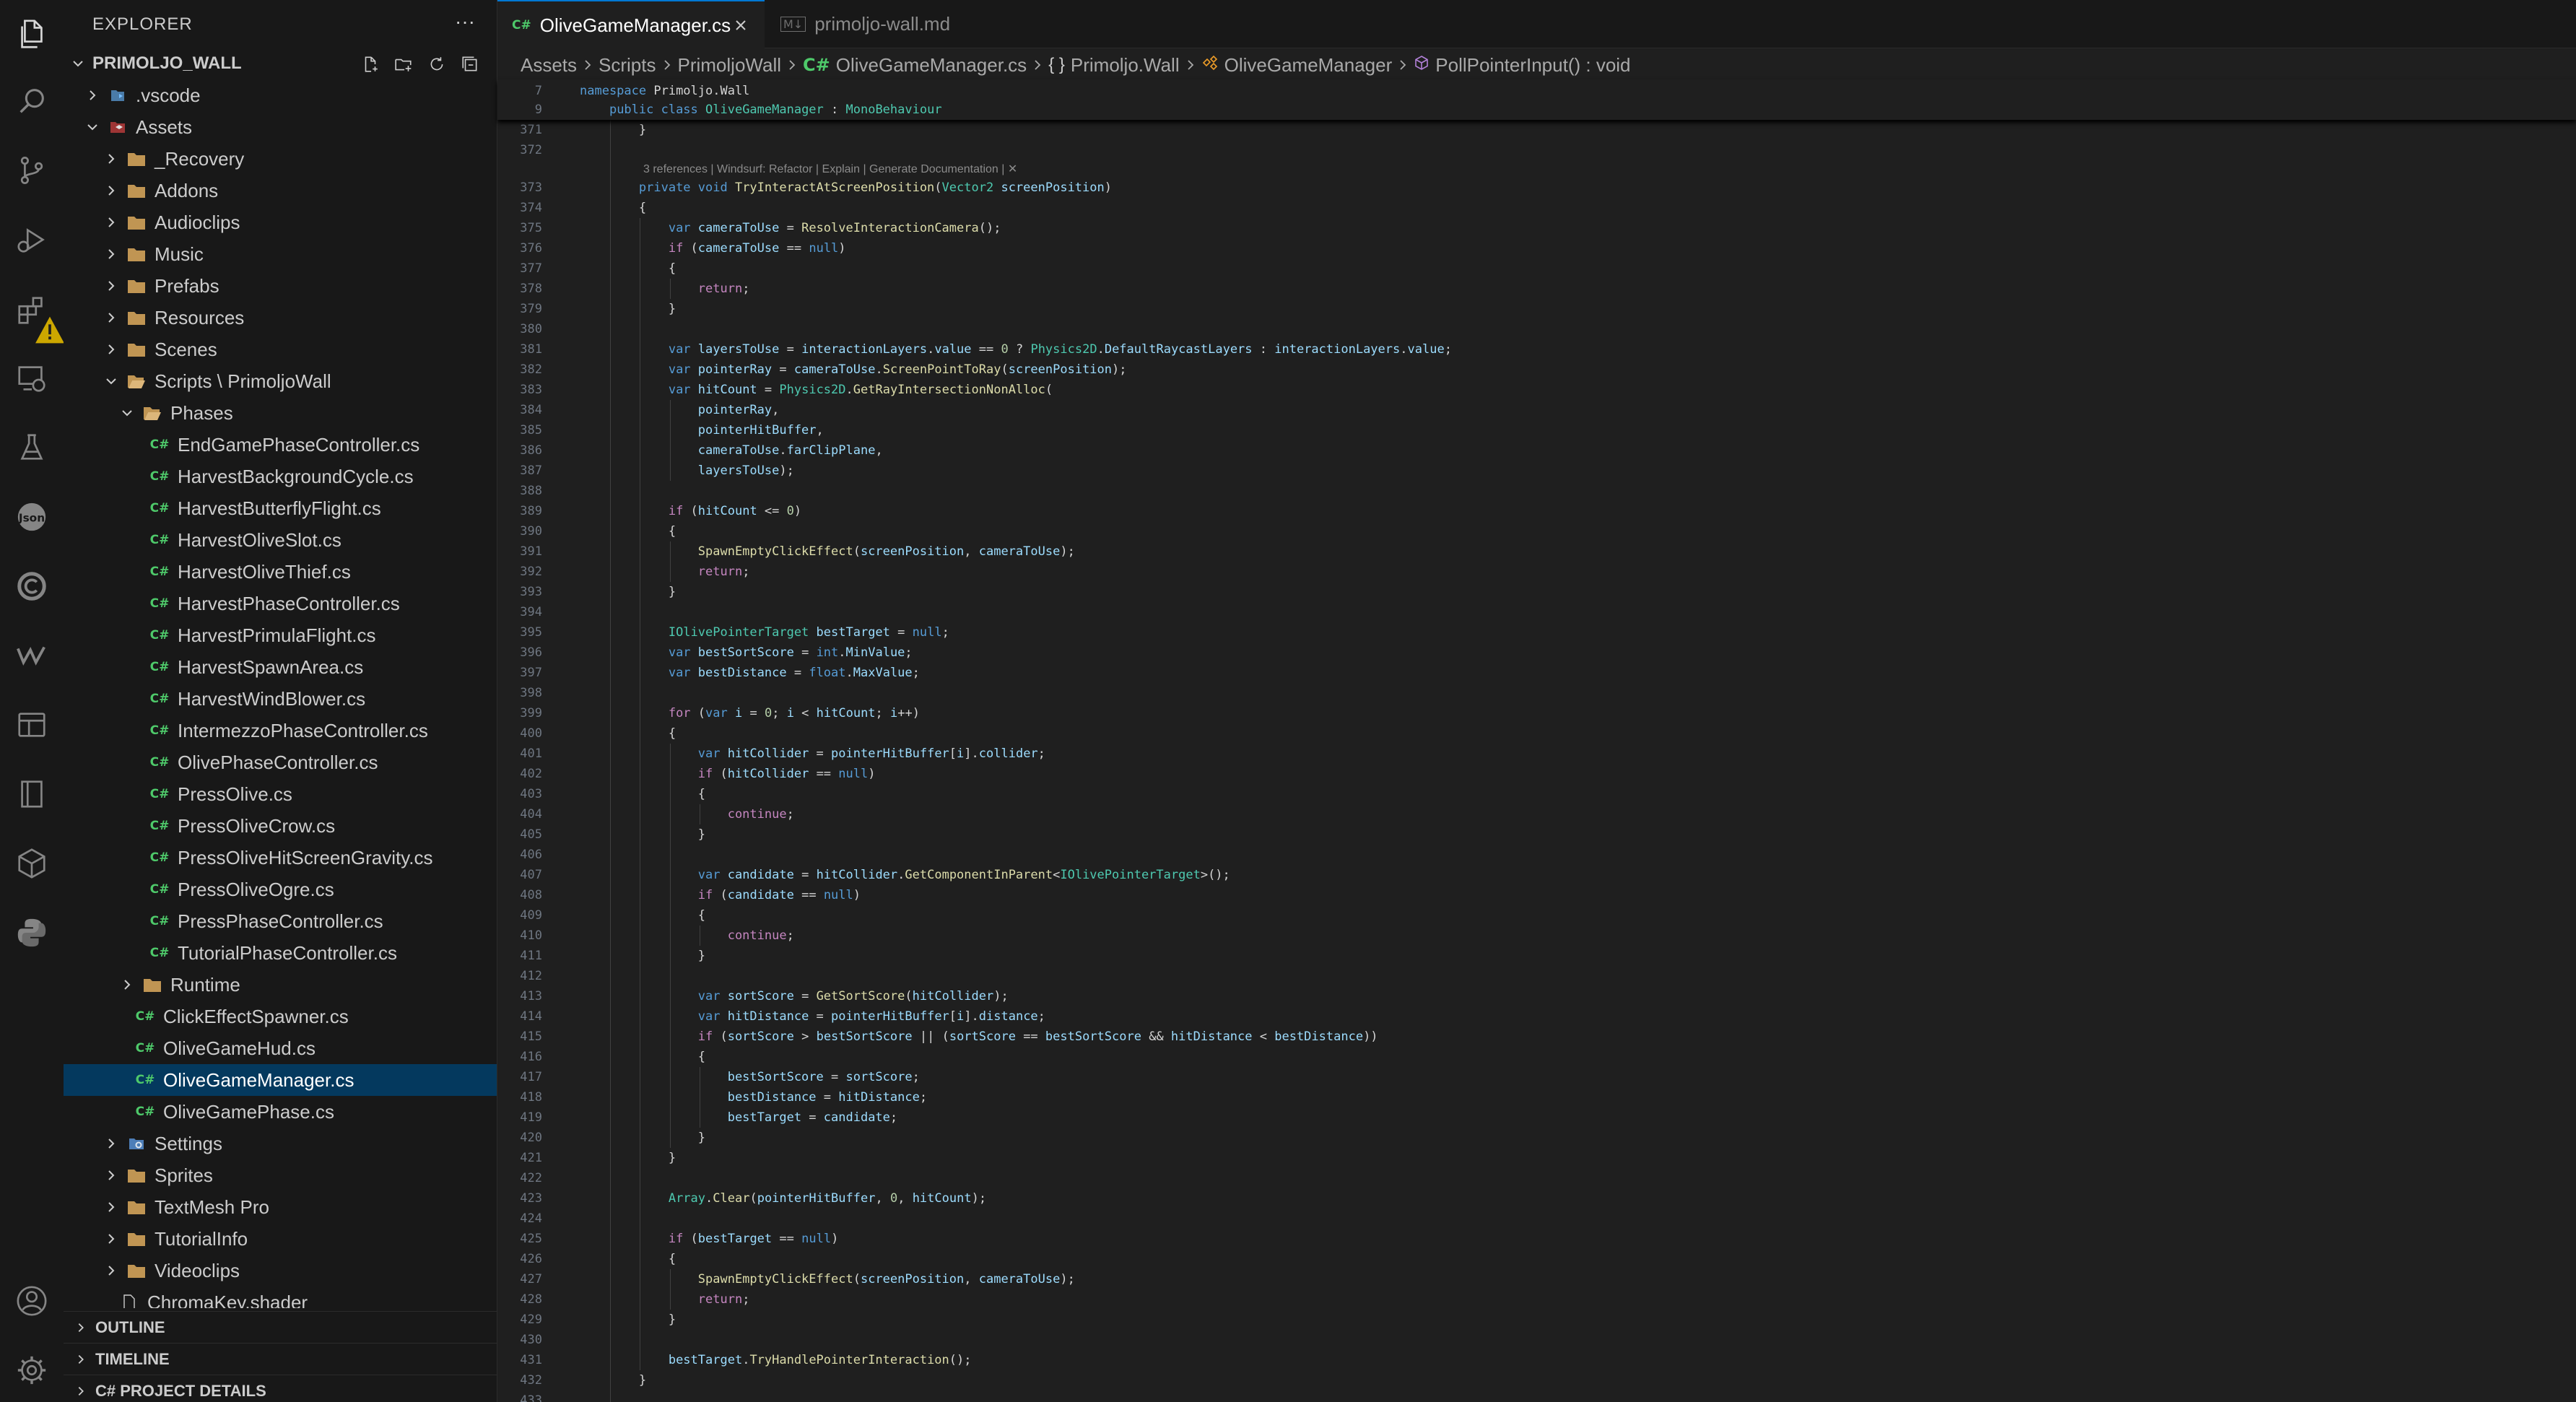  Describe the element at coordinates (404, 64) in the screenshot. I see `new-folder-icon` at that location.